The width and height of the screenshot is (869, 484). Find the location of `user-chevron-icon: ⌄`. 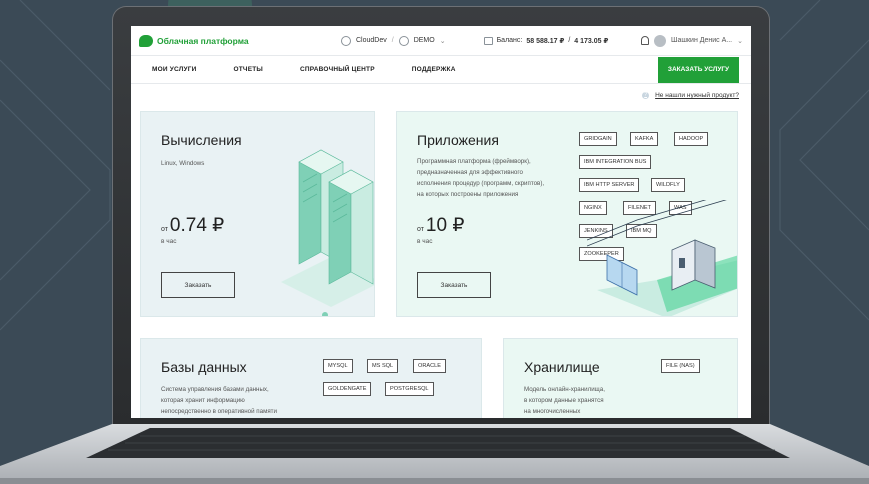

user-chevron-icon: ⌄ is located at coordinates (740, 41).